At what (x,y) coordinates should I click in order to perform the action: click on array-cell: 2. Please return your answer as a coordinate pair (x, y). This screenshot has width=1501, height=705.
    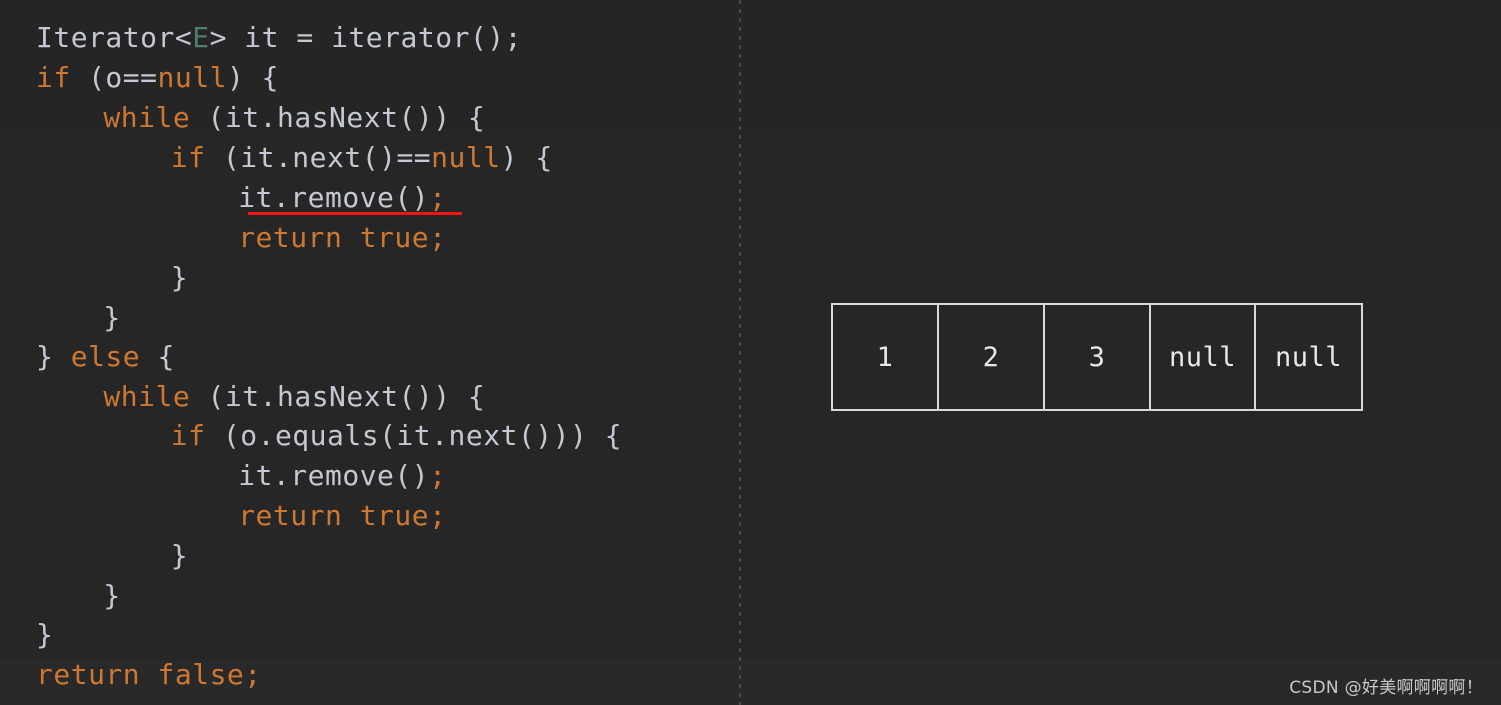
    Looking at the image, I should click on (992, 357).